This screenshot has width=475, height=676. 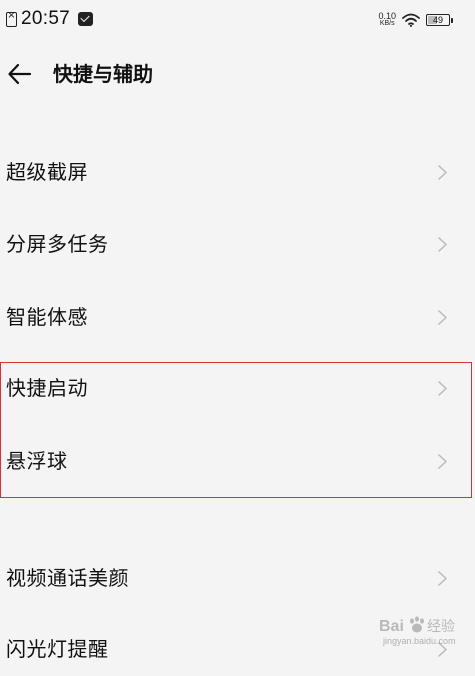 What do you see at coordinates (387, 23) in the screenshot?
I see `network-speed-unit: KB/s` at bounding box center [387, 23].